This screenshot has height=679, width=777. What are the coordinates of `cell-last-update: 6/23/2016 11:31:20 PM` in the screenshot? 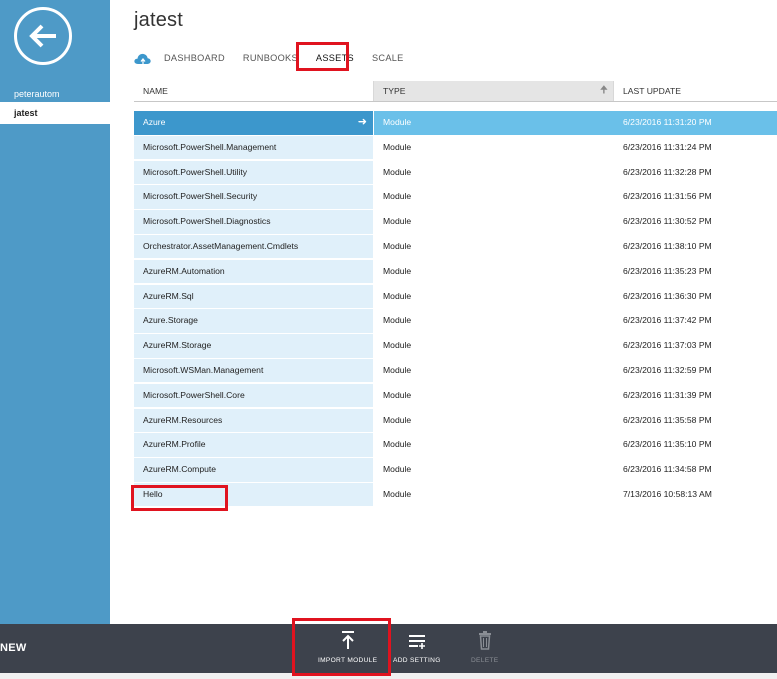 It's located at (695, 123).